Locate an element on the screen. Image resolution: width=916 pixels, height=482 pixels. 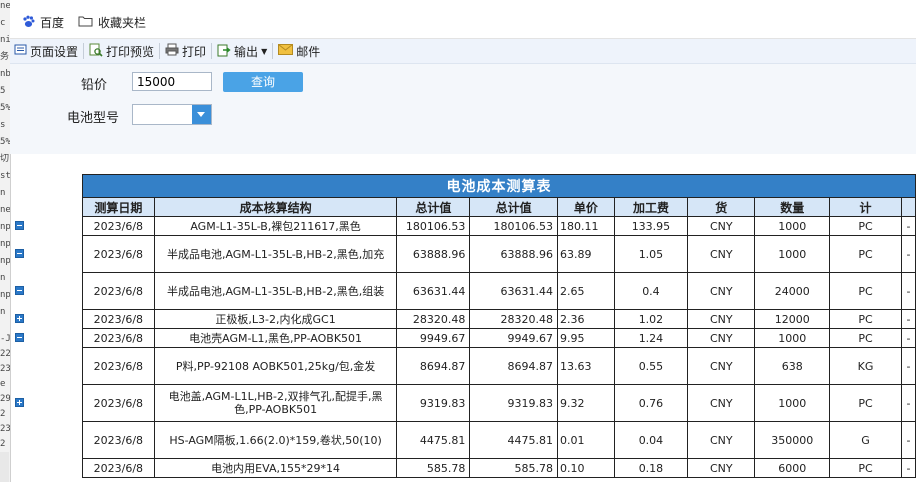
table-cell: 1.02 is located at coordinates (651, 319).